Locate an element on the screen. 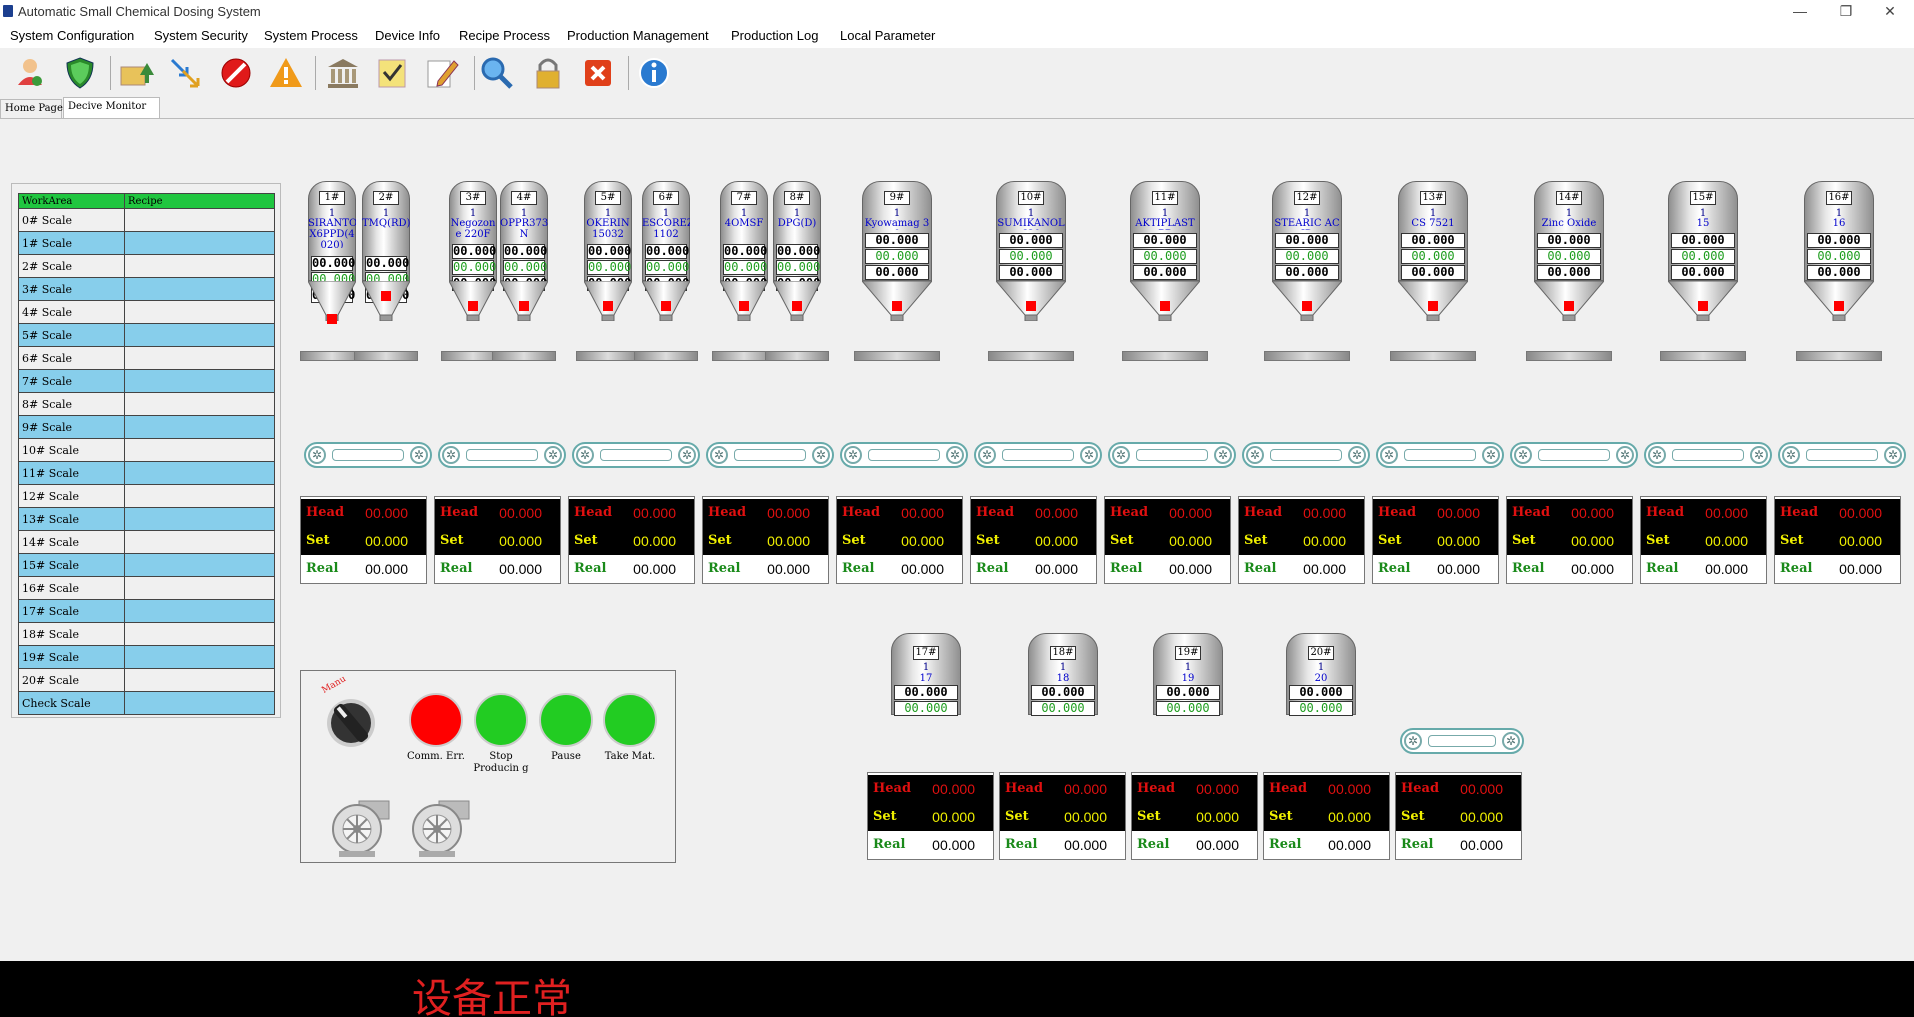 This screenshot has width=1914, height=1017. restore-button: ❐ is located at coordinates (1846, 11).